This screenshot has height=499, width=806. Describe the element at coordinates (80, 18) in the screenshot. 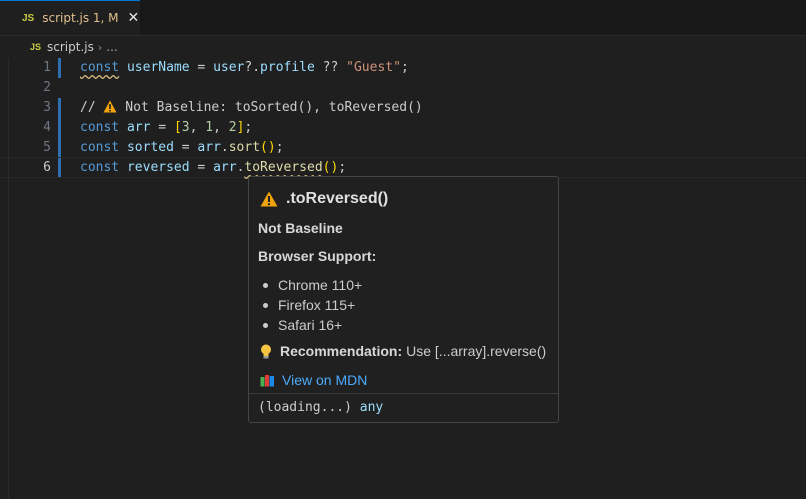

I see `tab-title: script.js 1, M` at that location.